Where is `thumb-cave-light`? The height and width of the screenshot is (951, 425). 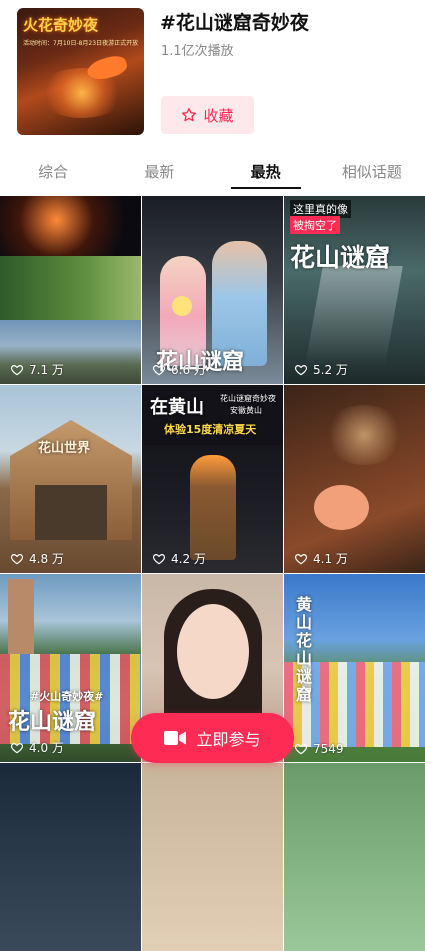 thumb-cave-light is located at coordinates (364, 435).